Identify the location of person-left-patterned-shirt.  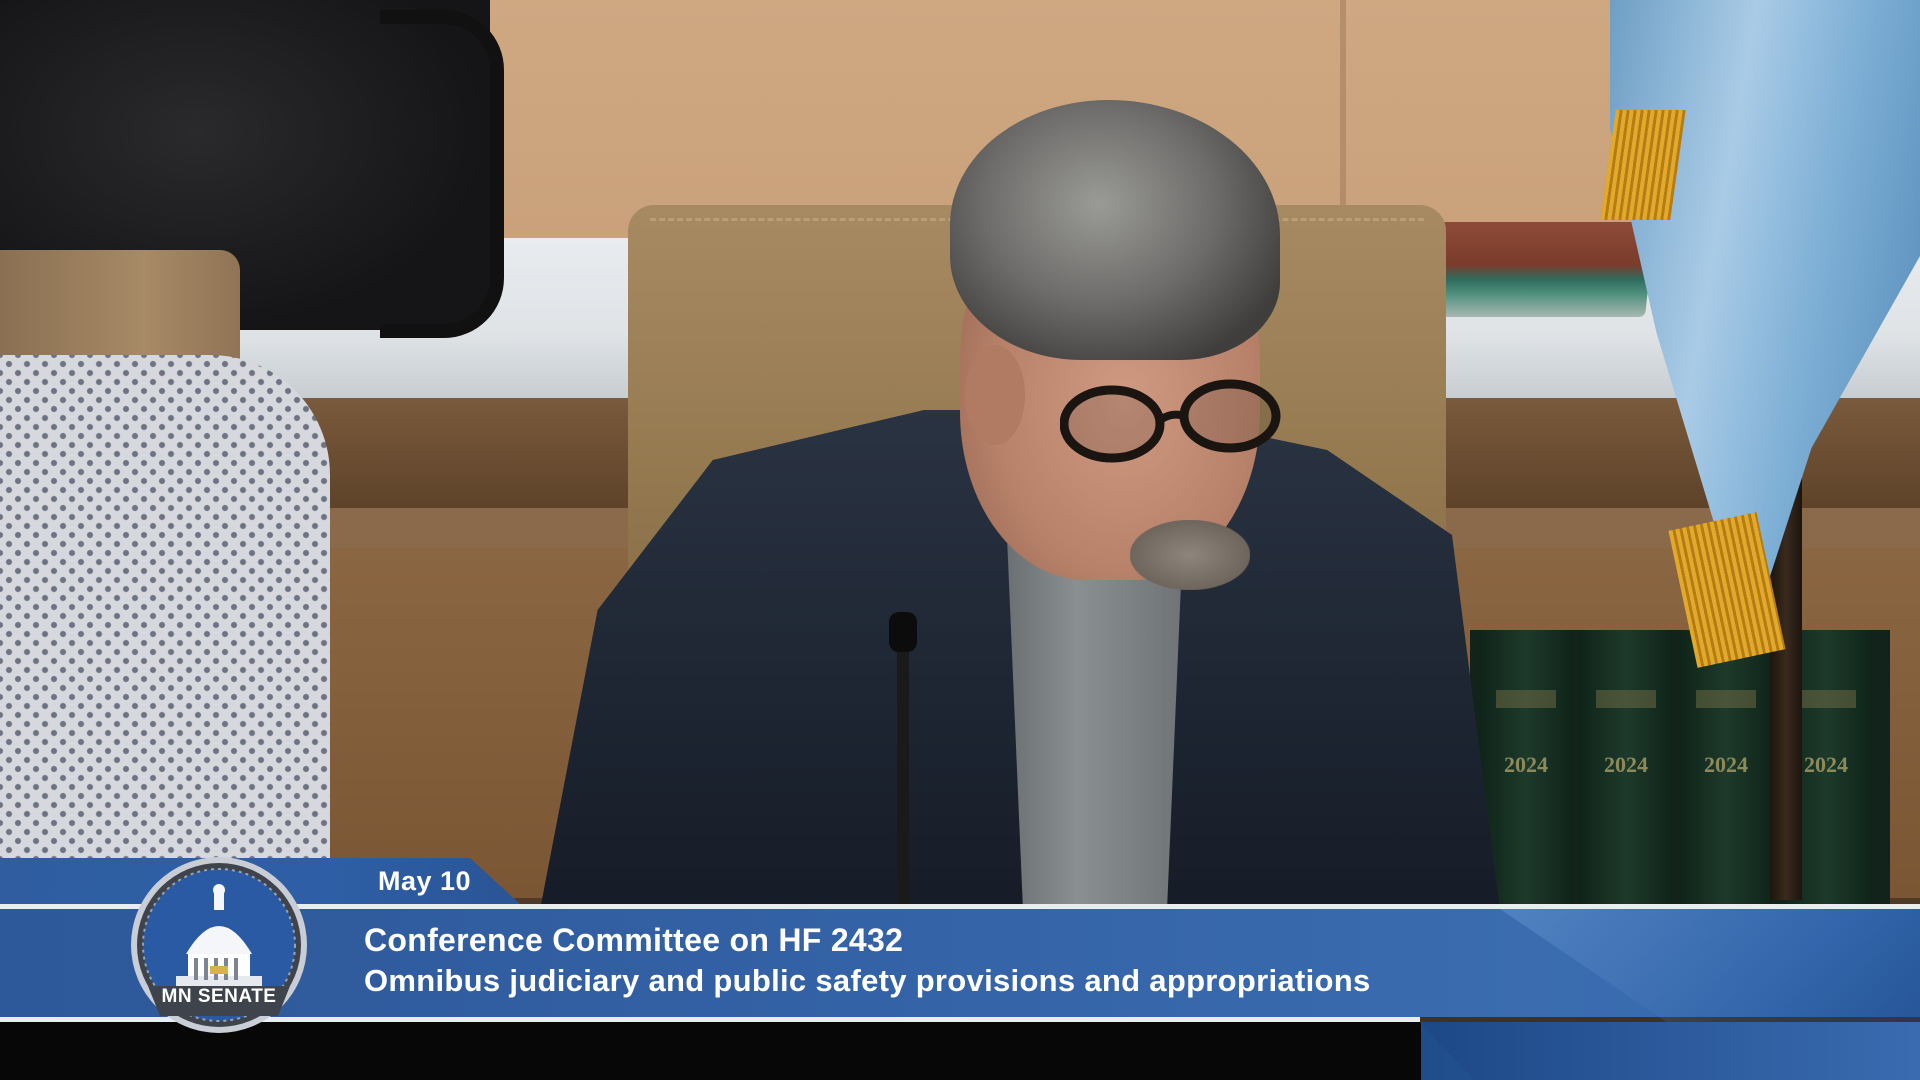
(165, 625).